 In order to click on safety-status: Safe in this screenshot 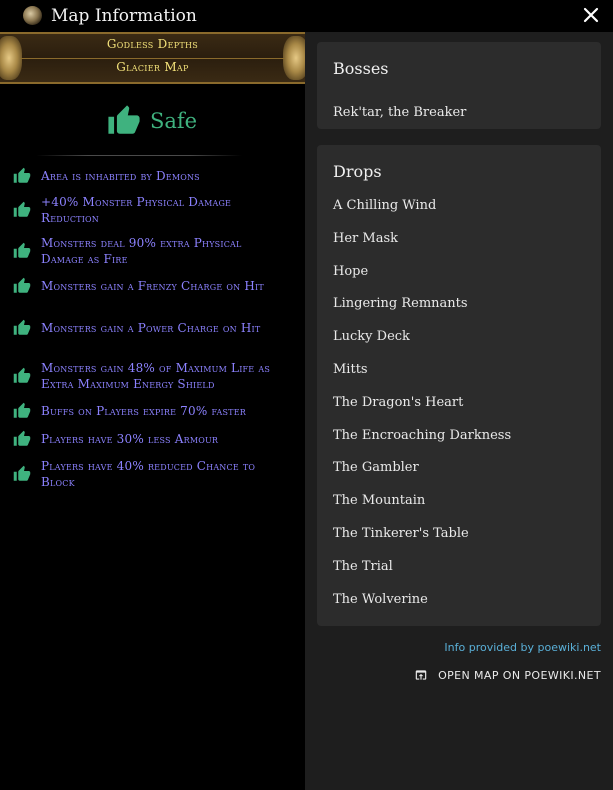, I will do `click(151, 121)`.